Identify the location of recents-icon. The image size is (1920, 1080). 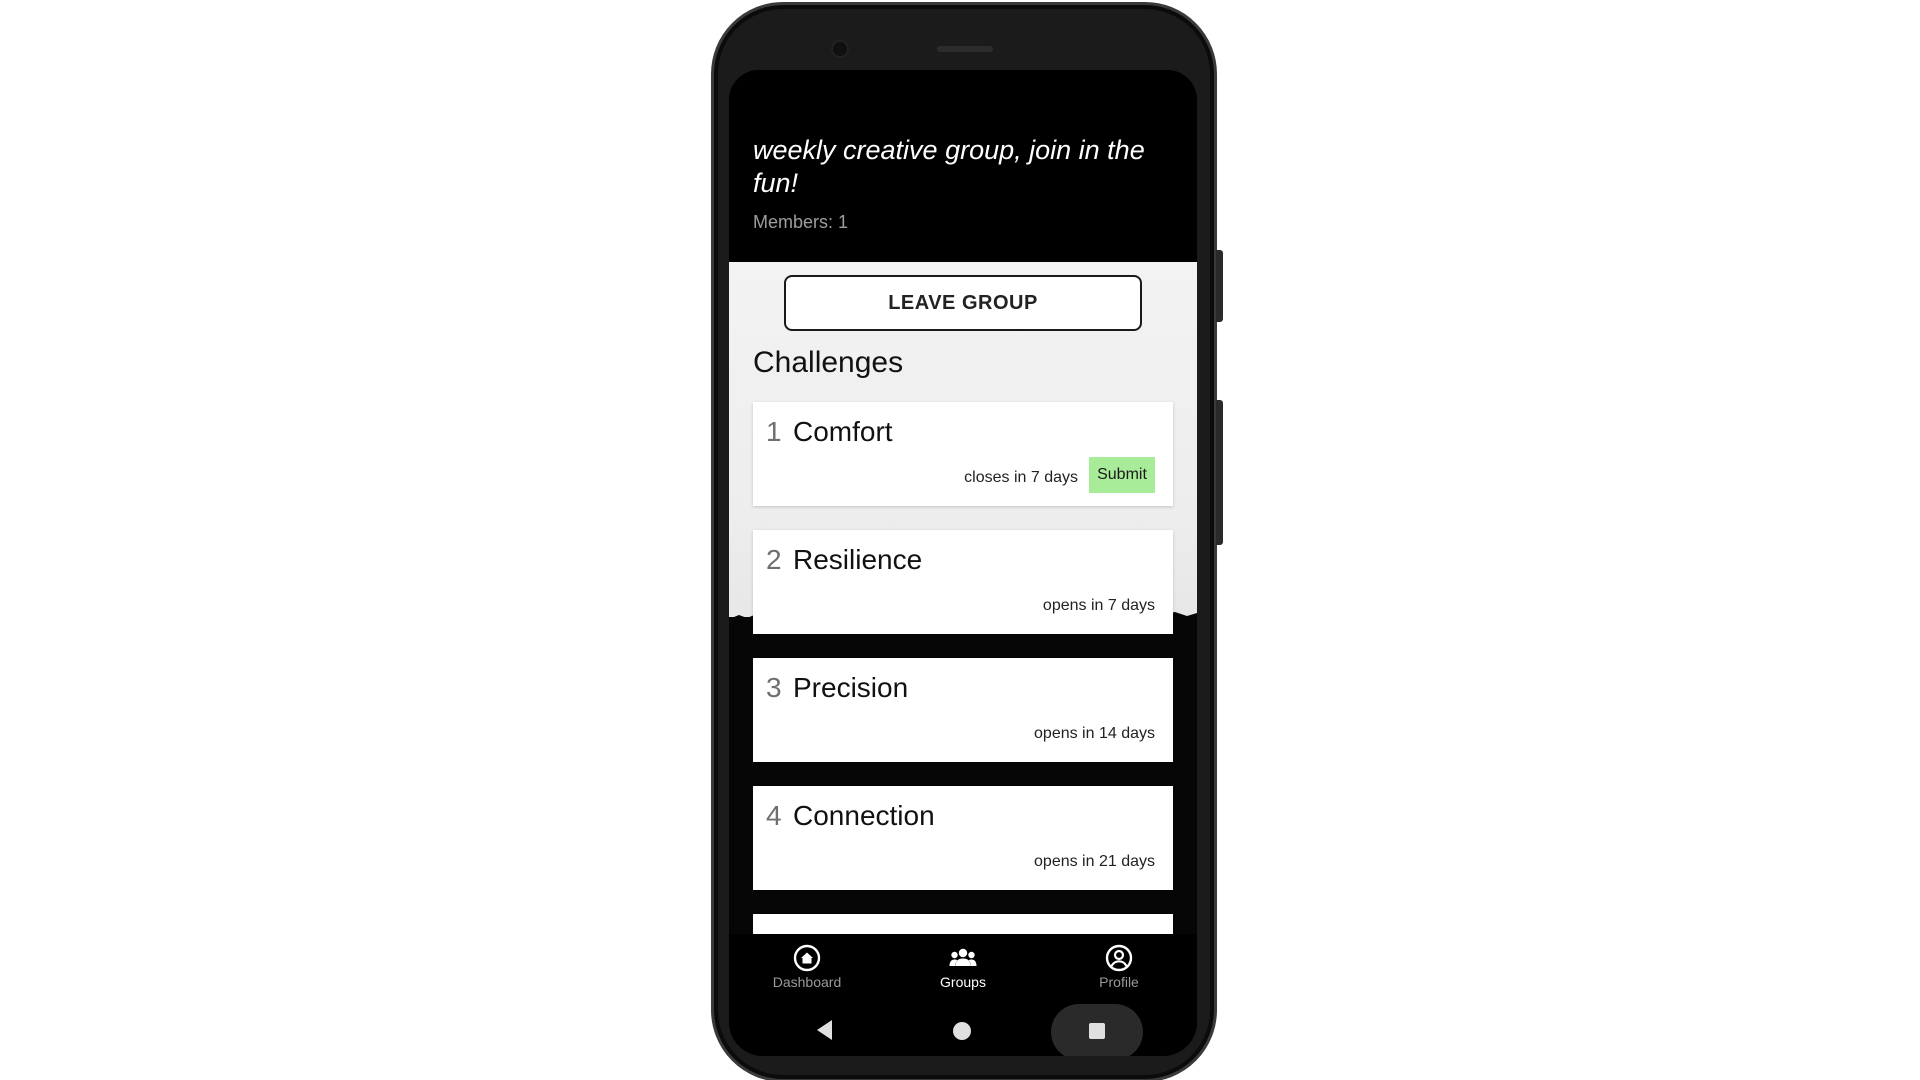
(1097, 1031).